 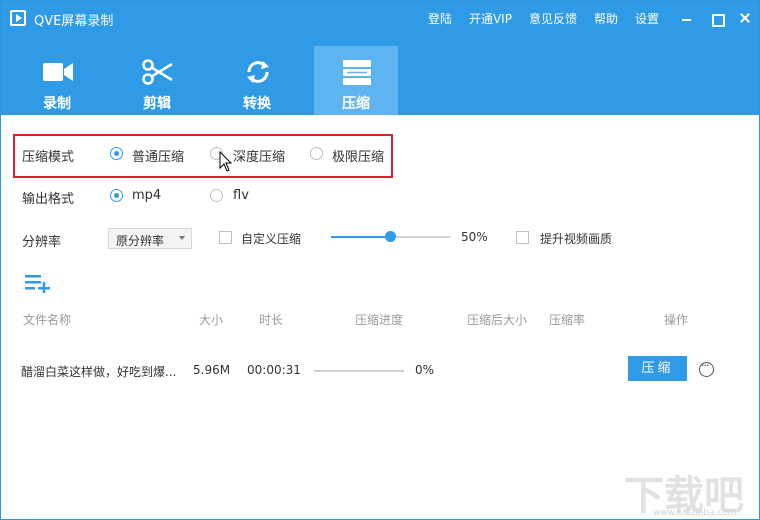 I want to click on output-format-label: 输出格式, so click(x=48, y=199).